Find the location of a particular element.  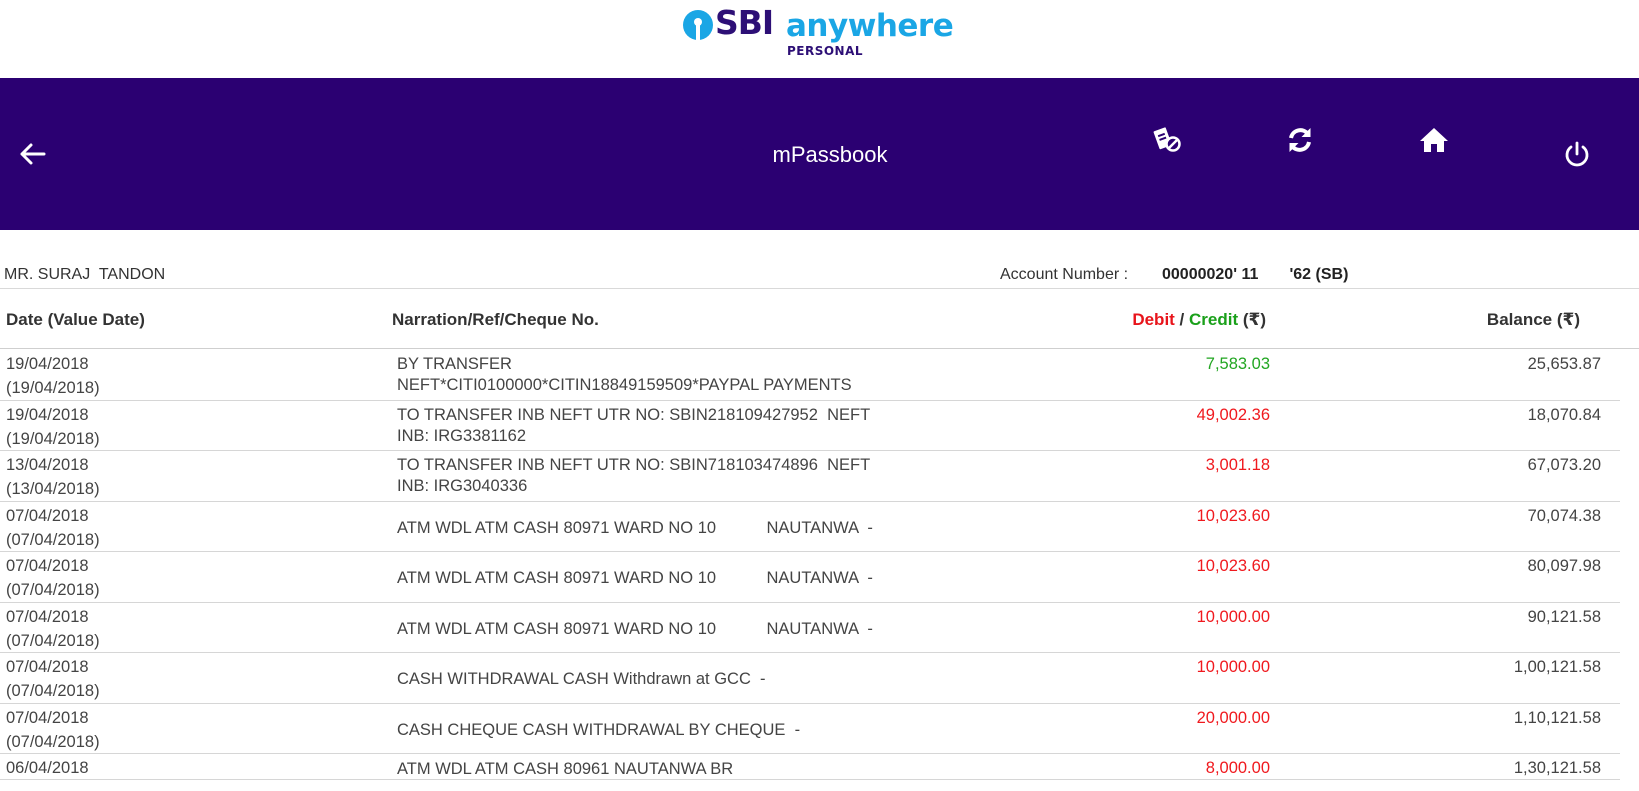

sbi-anywhere-logo: SBI anywhere PERSONAL is located at coordinates (818, 34).